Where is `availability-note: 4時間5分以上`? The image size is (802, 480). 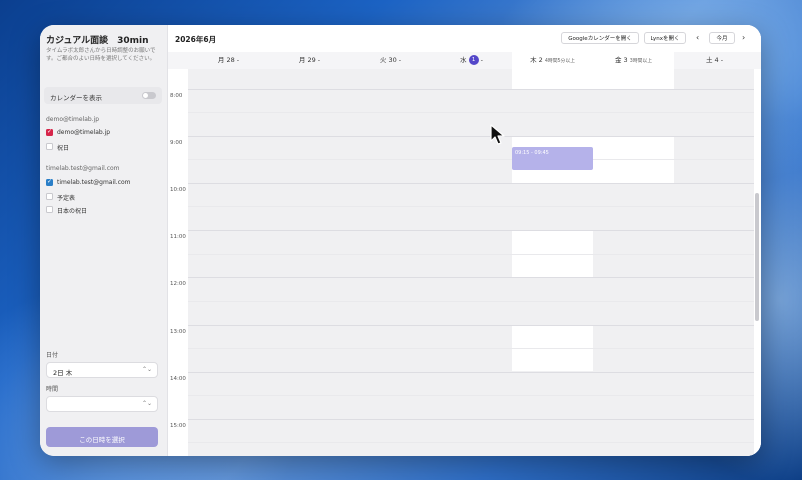
availability-note: 4時間5分以上 is located at coordinates (559, 61).